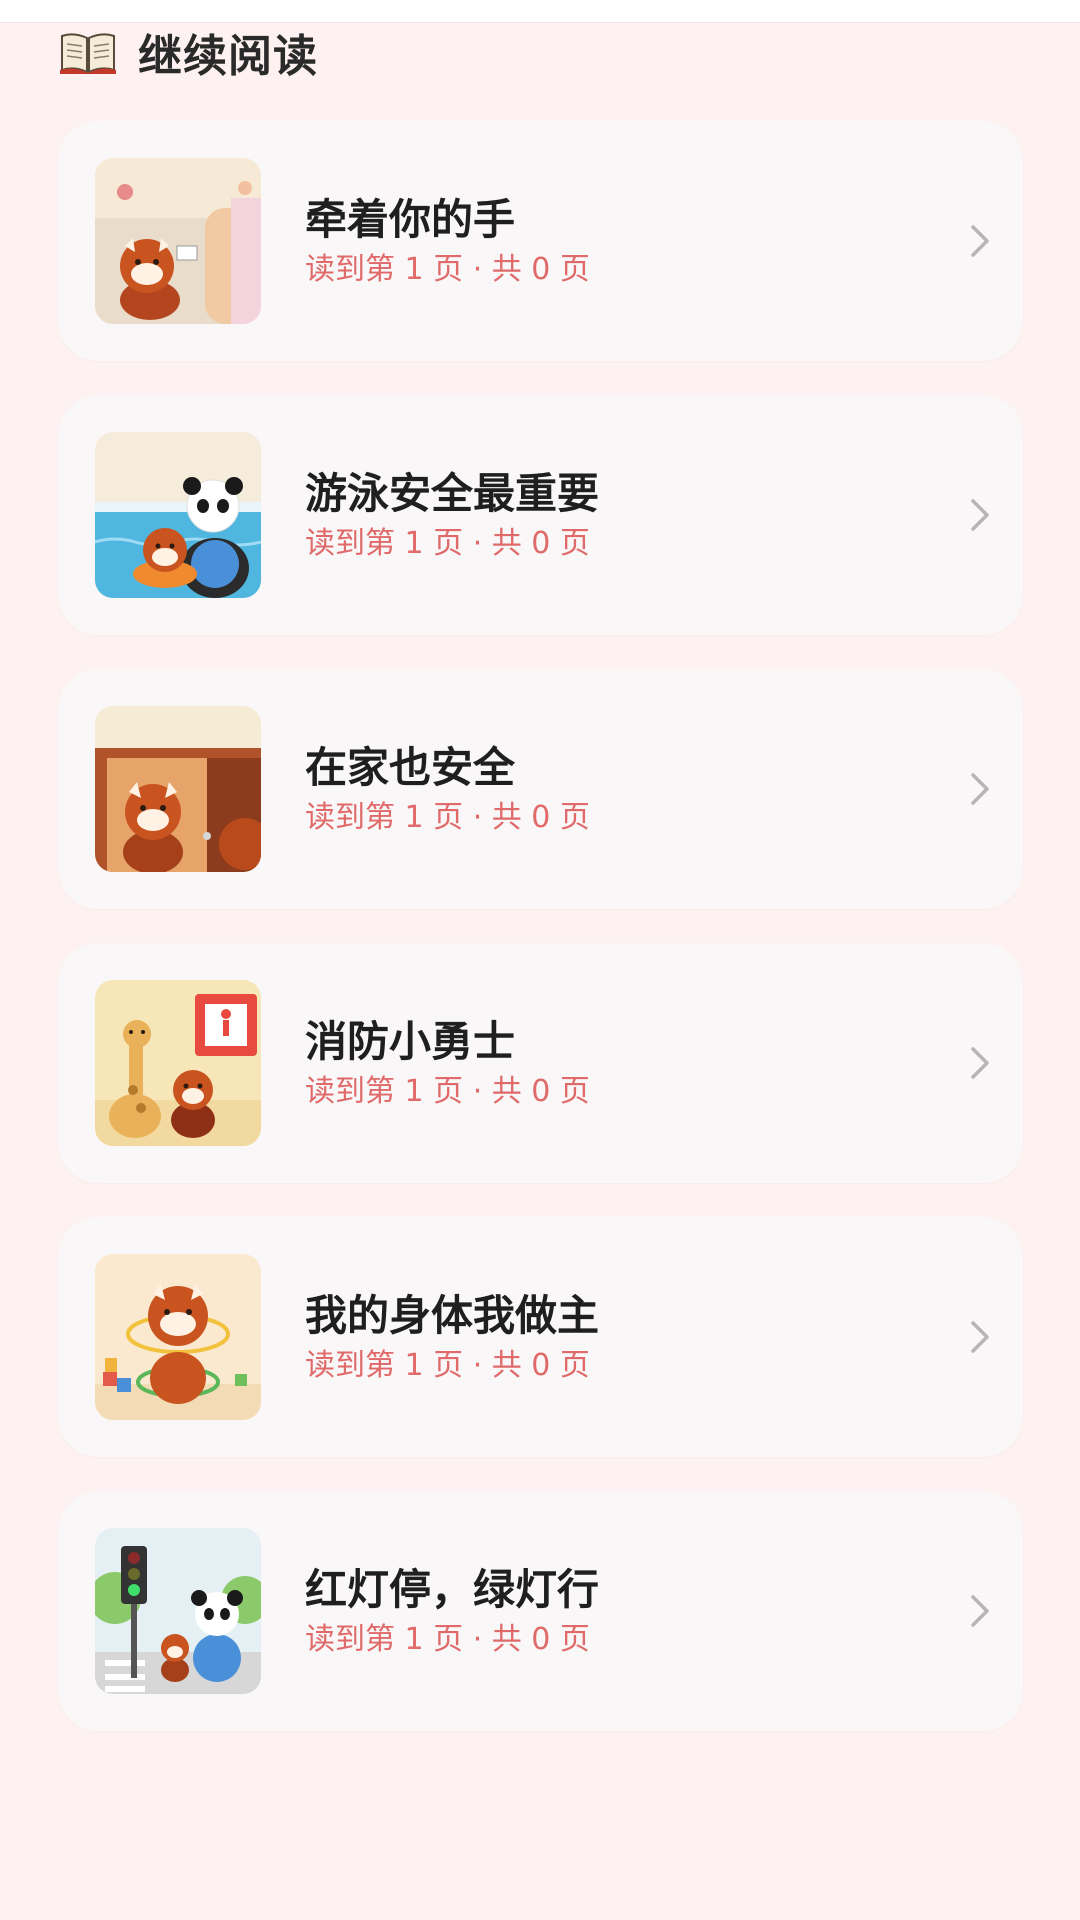 This screenshot has width=1080, height=1920. Describe the element at coordinates (410, 1041) in the screenshot. I see `book-title: 消防小勇士` at that location.